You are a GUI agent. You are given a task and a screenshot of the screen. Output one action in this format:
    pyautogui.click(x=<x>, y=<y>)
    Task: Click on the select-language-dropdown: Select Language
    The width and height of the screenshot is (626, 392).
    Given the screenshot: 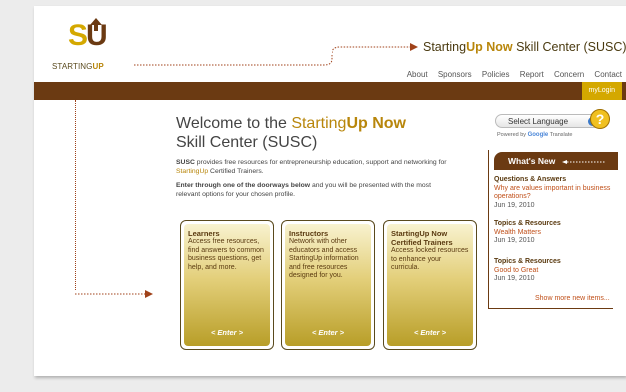 What is the action you would take?
    pyautogui.click(x=548, y=121)
    